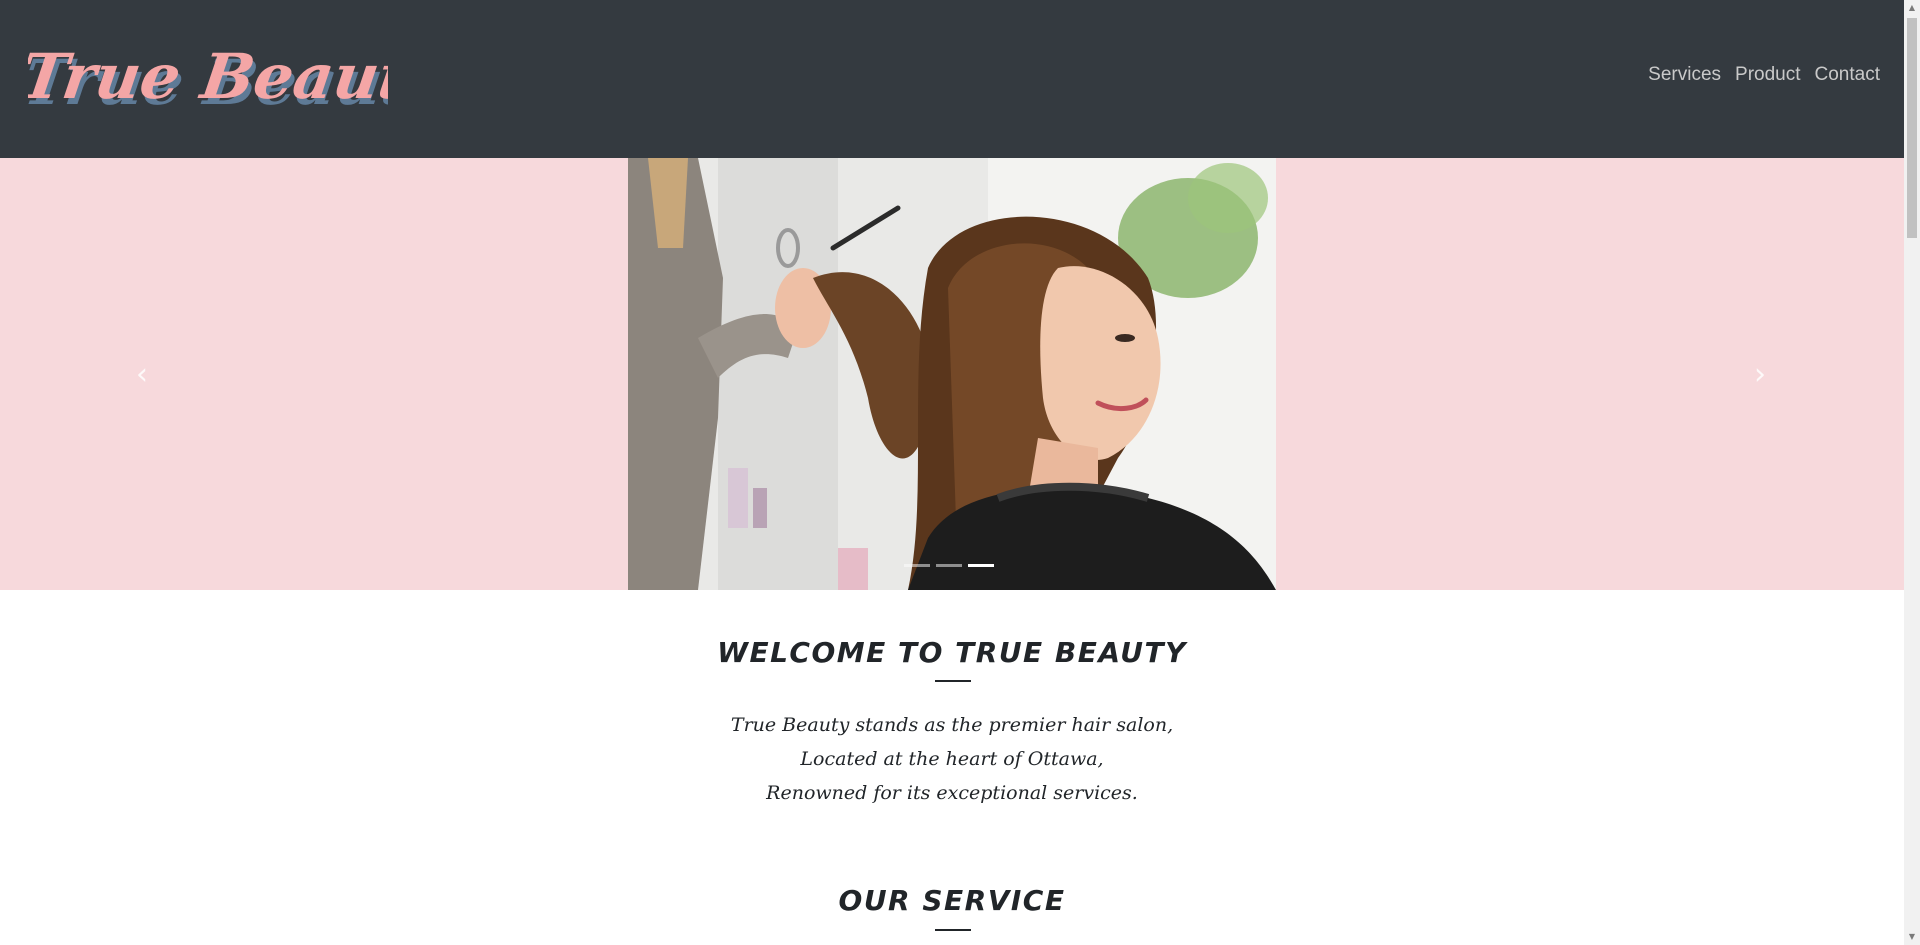  I want to click on carousel-indicators, so click(949, 565).